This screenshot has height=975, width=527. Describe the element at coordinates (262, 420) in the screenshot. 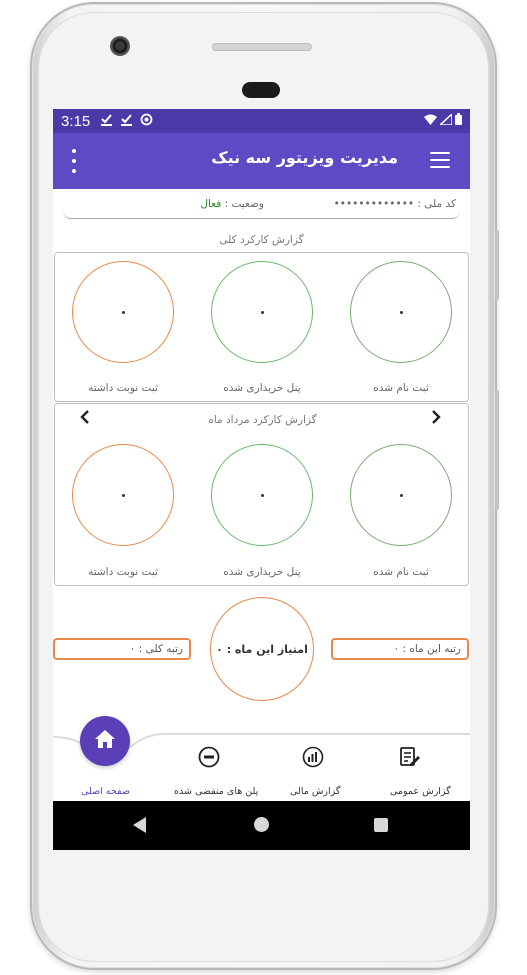

I see `monthly-report-title: گزارش کارکرد مرداد ماه` at that location.